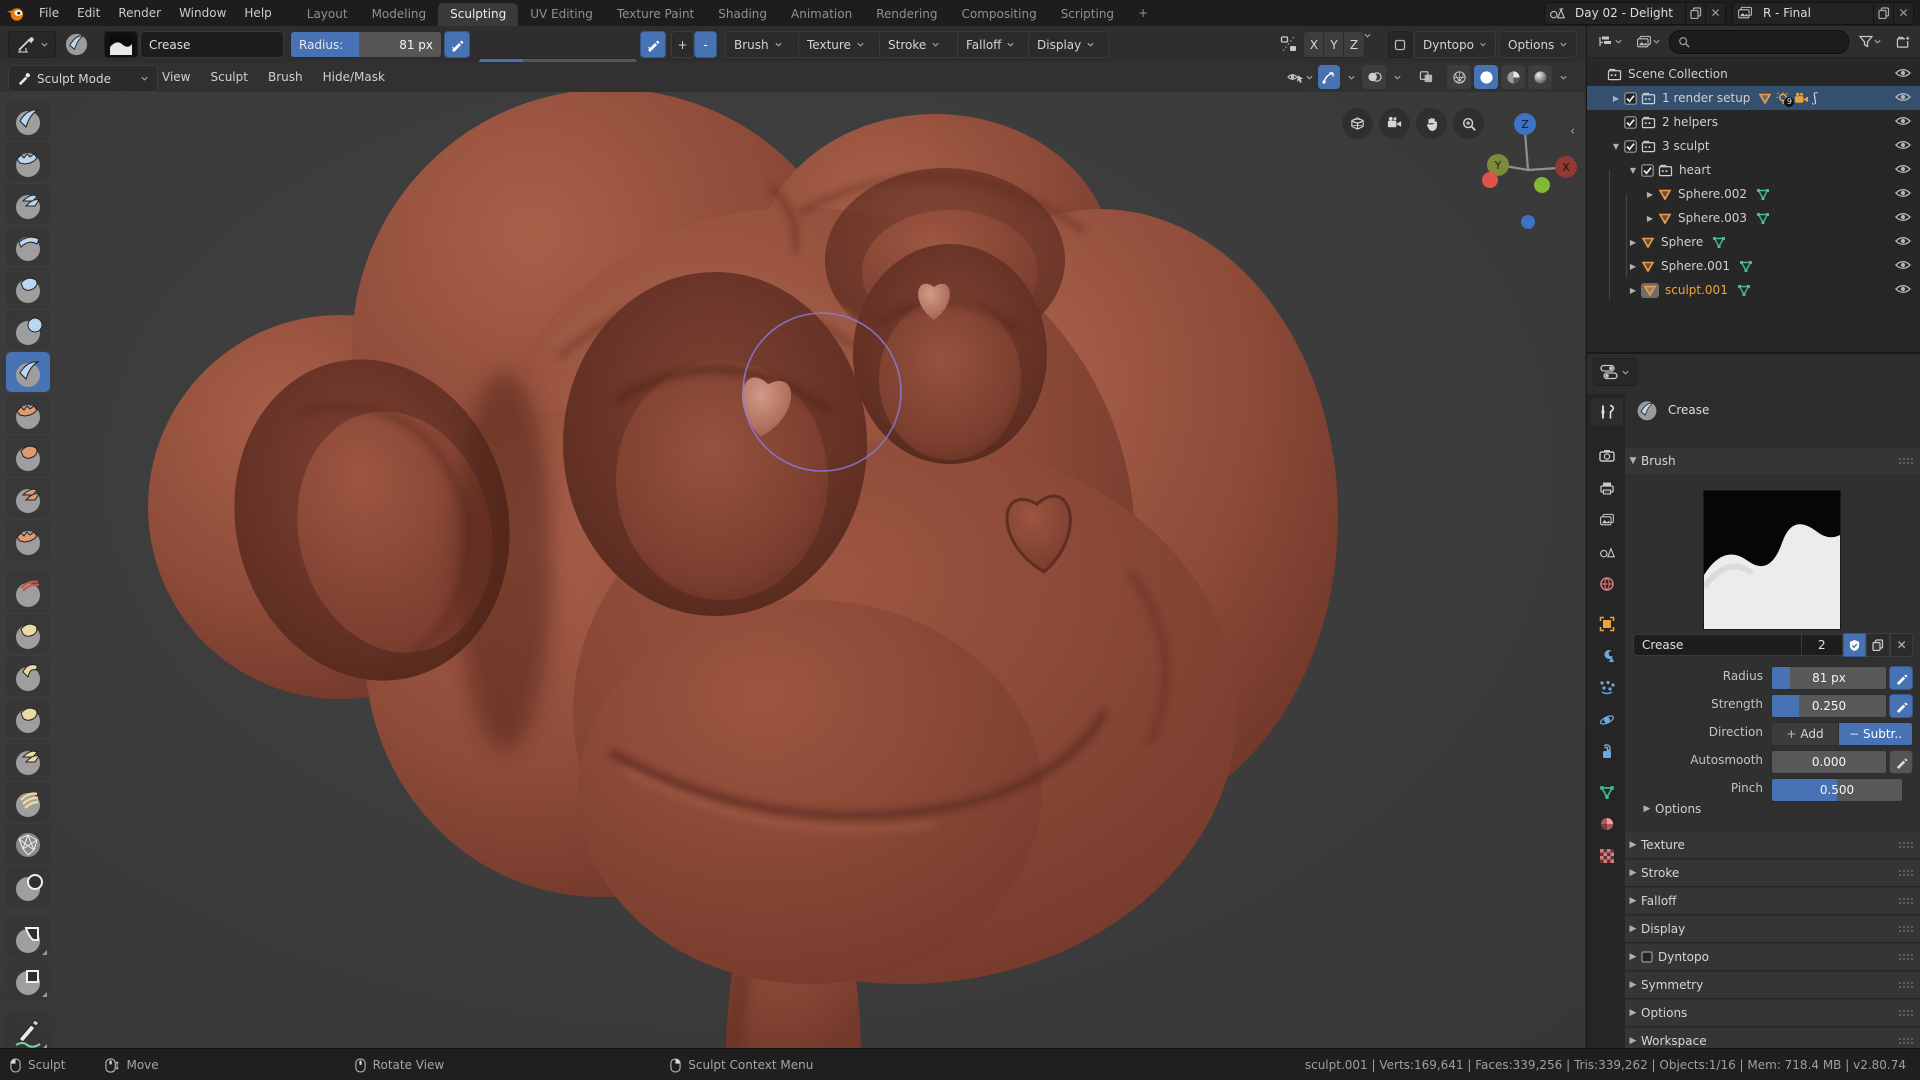 Image resolution: width=1920 pixels, height=1080 pixels. I want to click on direction-subtract-button: − Subtr.., so click(1875, 734).